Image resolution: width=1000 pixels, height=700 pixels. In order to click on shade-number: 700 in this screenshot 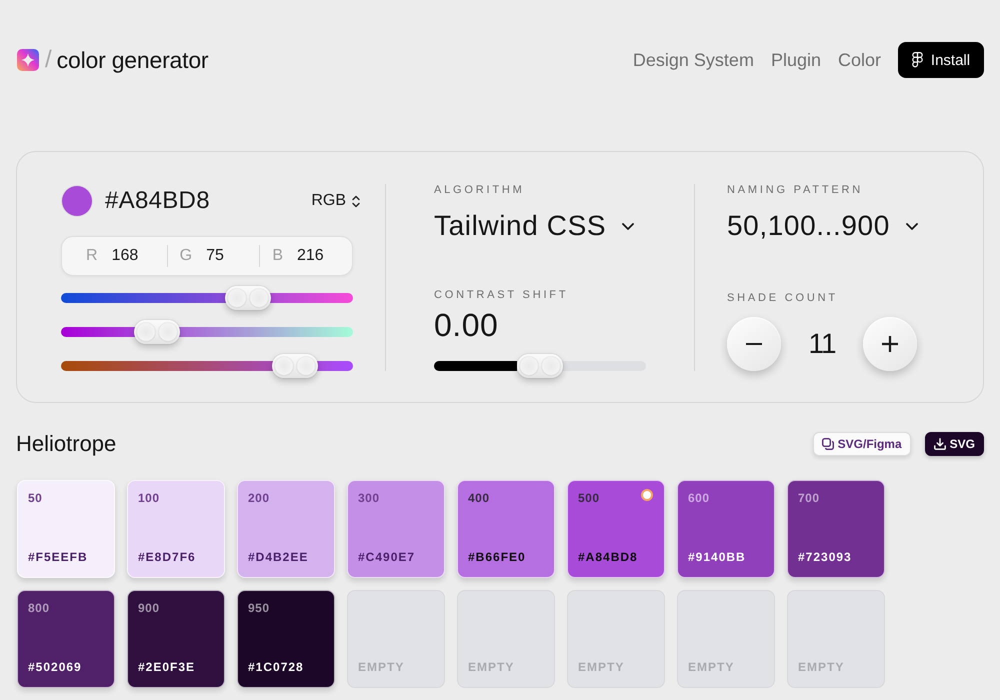, I will do `click(809, 498)`.